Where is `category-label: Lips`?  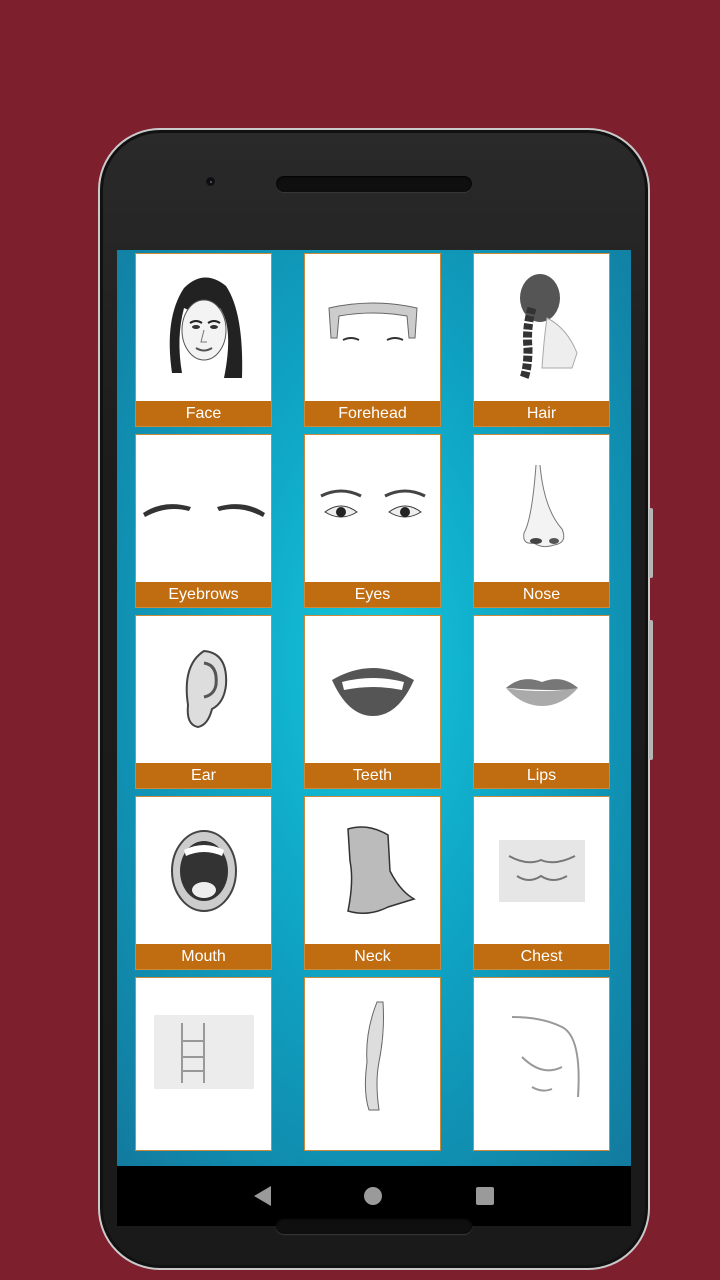
category-label: Lips is located at coordinates (541, 775).